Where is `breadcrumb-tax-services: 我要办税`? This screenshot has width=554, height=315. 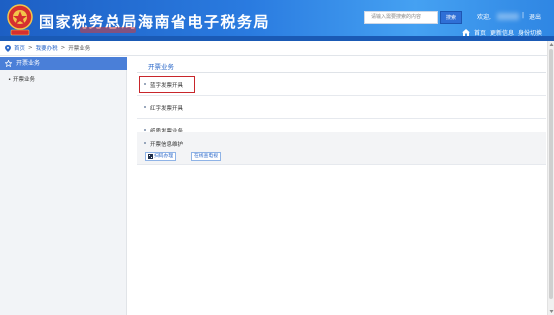 breadcrumb-tax-services: 我要办税 is located at coordinates (47, 48).